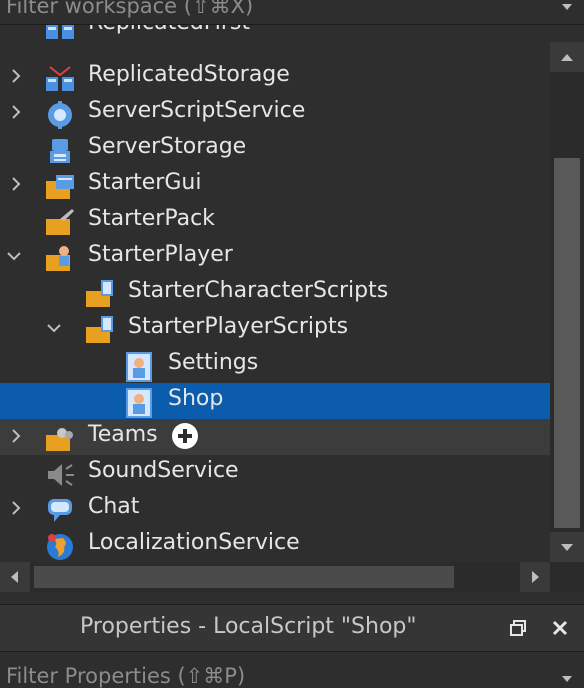 Image resolution: width=584 pixels, height=688 pixels. I want to click on replicated-storage-icon, so click(60, 78).